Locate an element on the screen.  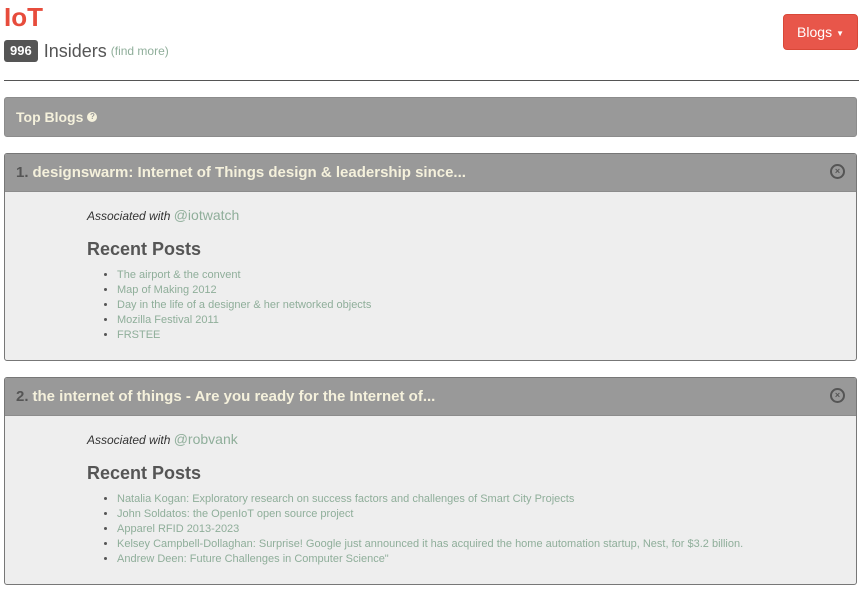
insiders-label: Insiders is located at coordinates (75, 50).